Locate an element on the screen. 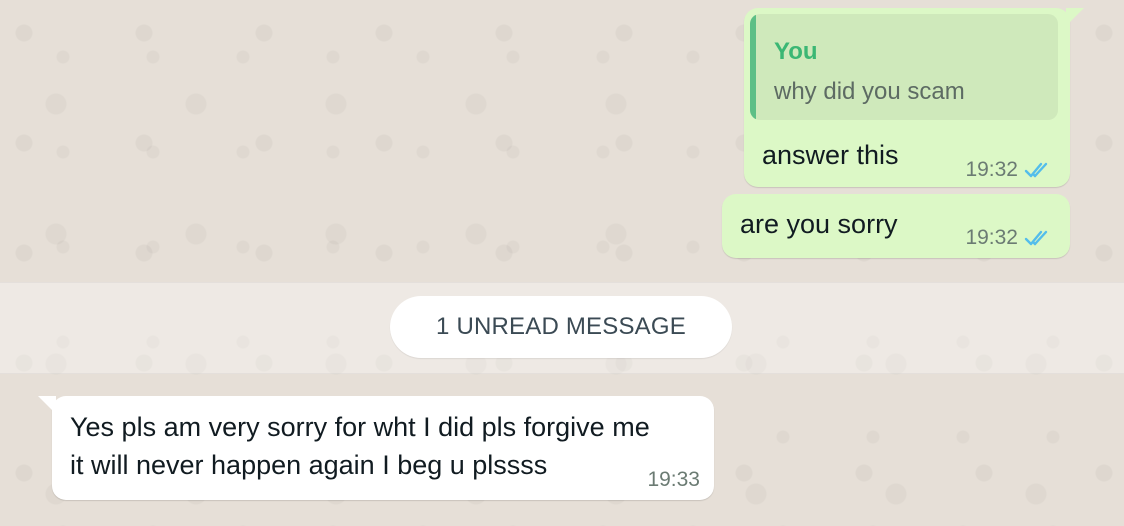  quote-author: You is located at coordinates (796, 51).